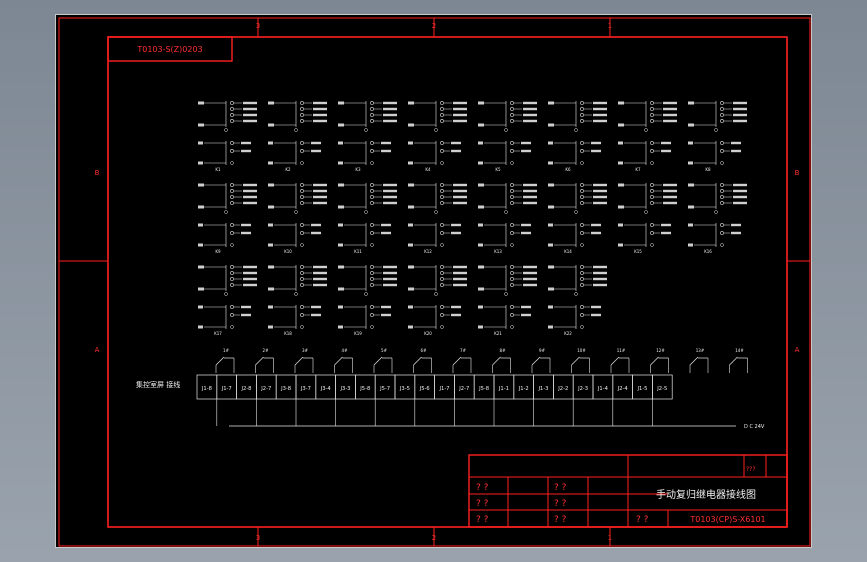  I want to click on terminal-label: J5-7, so click(384, 389).